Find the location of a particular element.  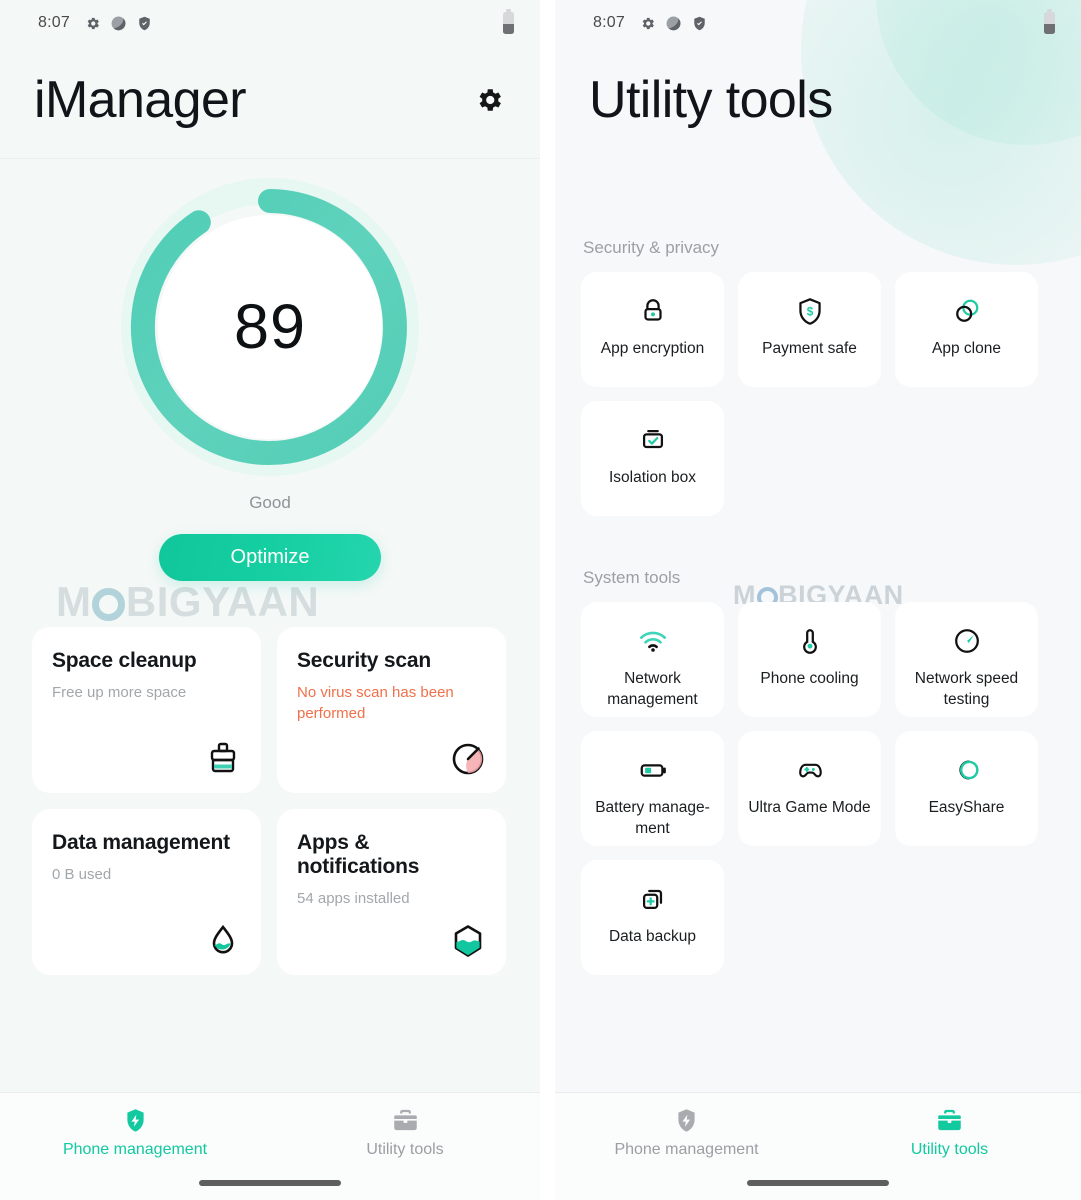

status-bar-icons is located at coordinates (118, 23).